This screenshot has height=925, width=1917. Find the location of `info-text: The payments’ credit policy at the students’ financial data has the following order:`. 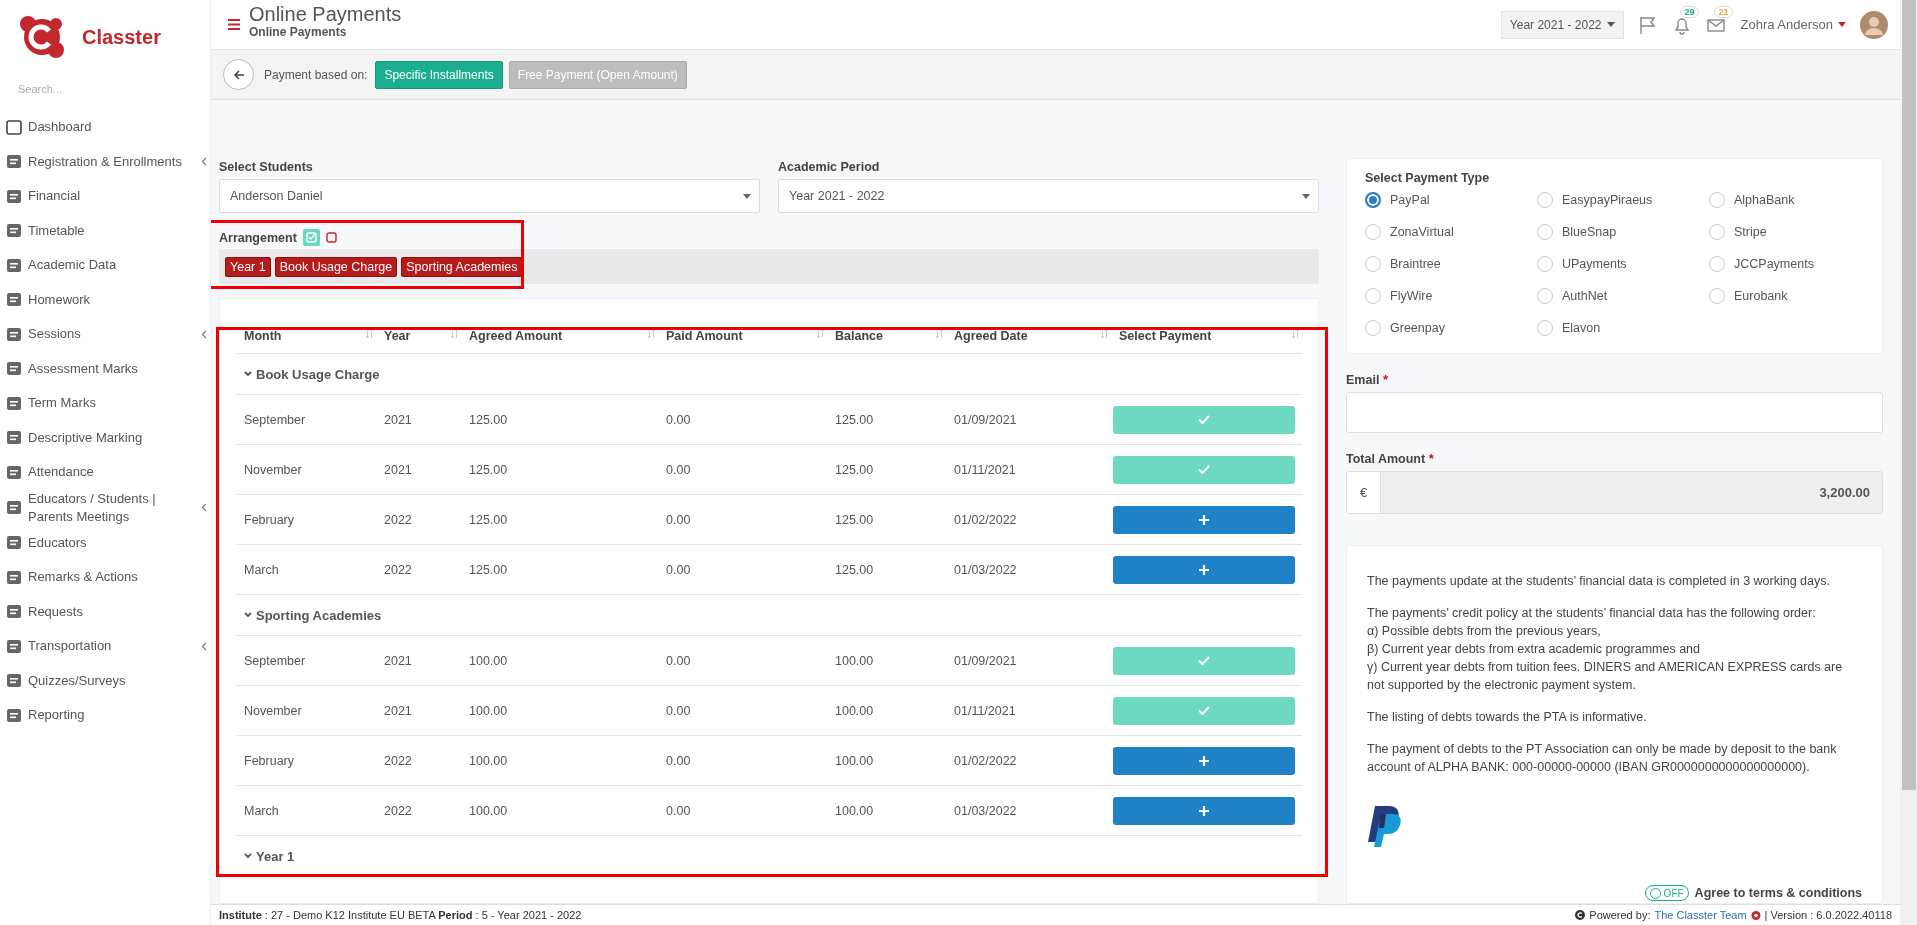

info-text: The payments’ credit policy at the students’ financial data has the following order: is located at coordinates (1592, 613).